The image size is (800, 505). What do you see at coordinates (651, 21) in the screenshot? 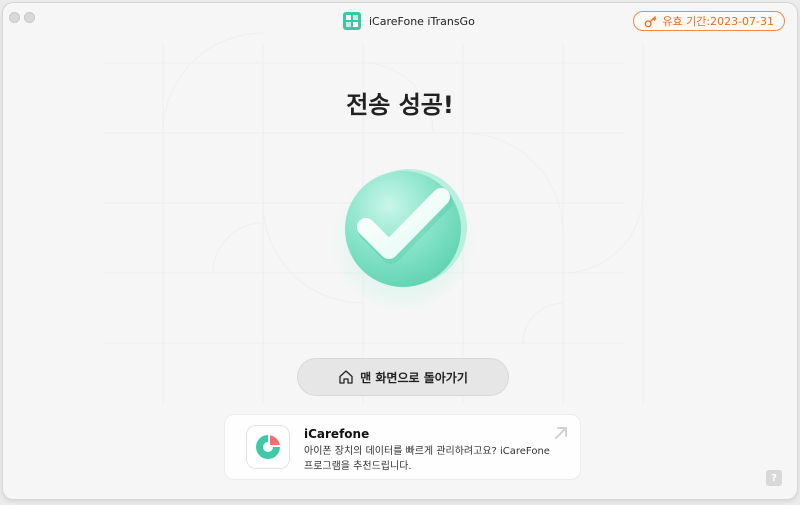
I see `key-icon` at bounding box center [651, 21].